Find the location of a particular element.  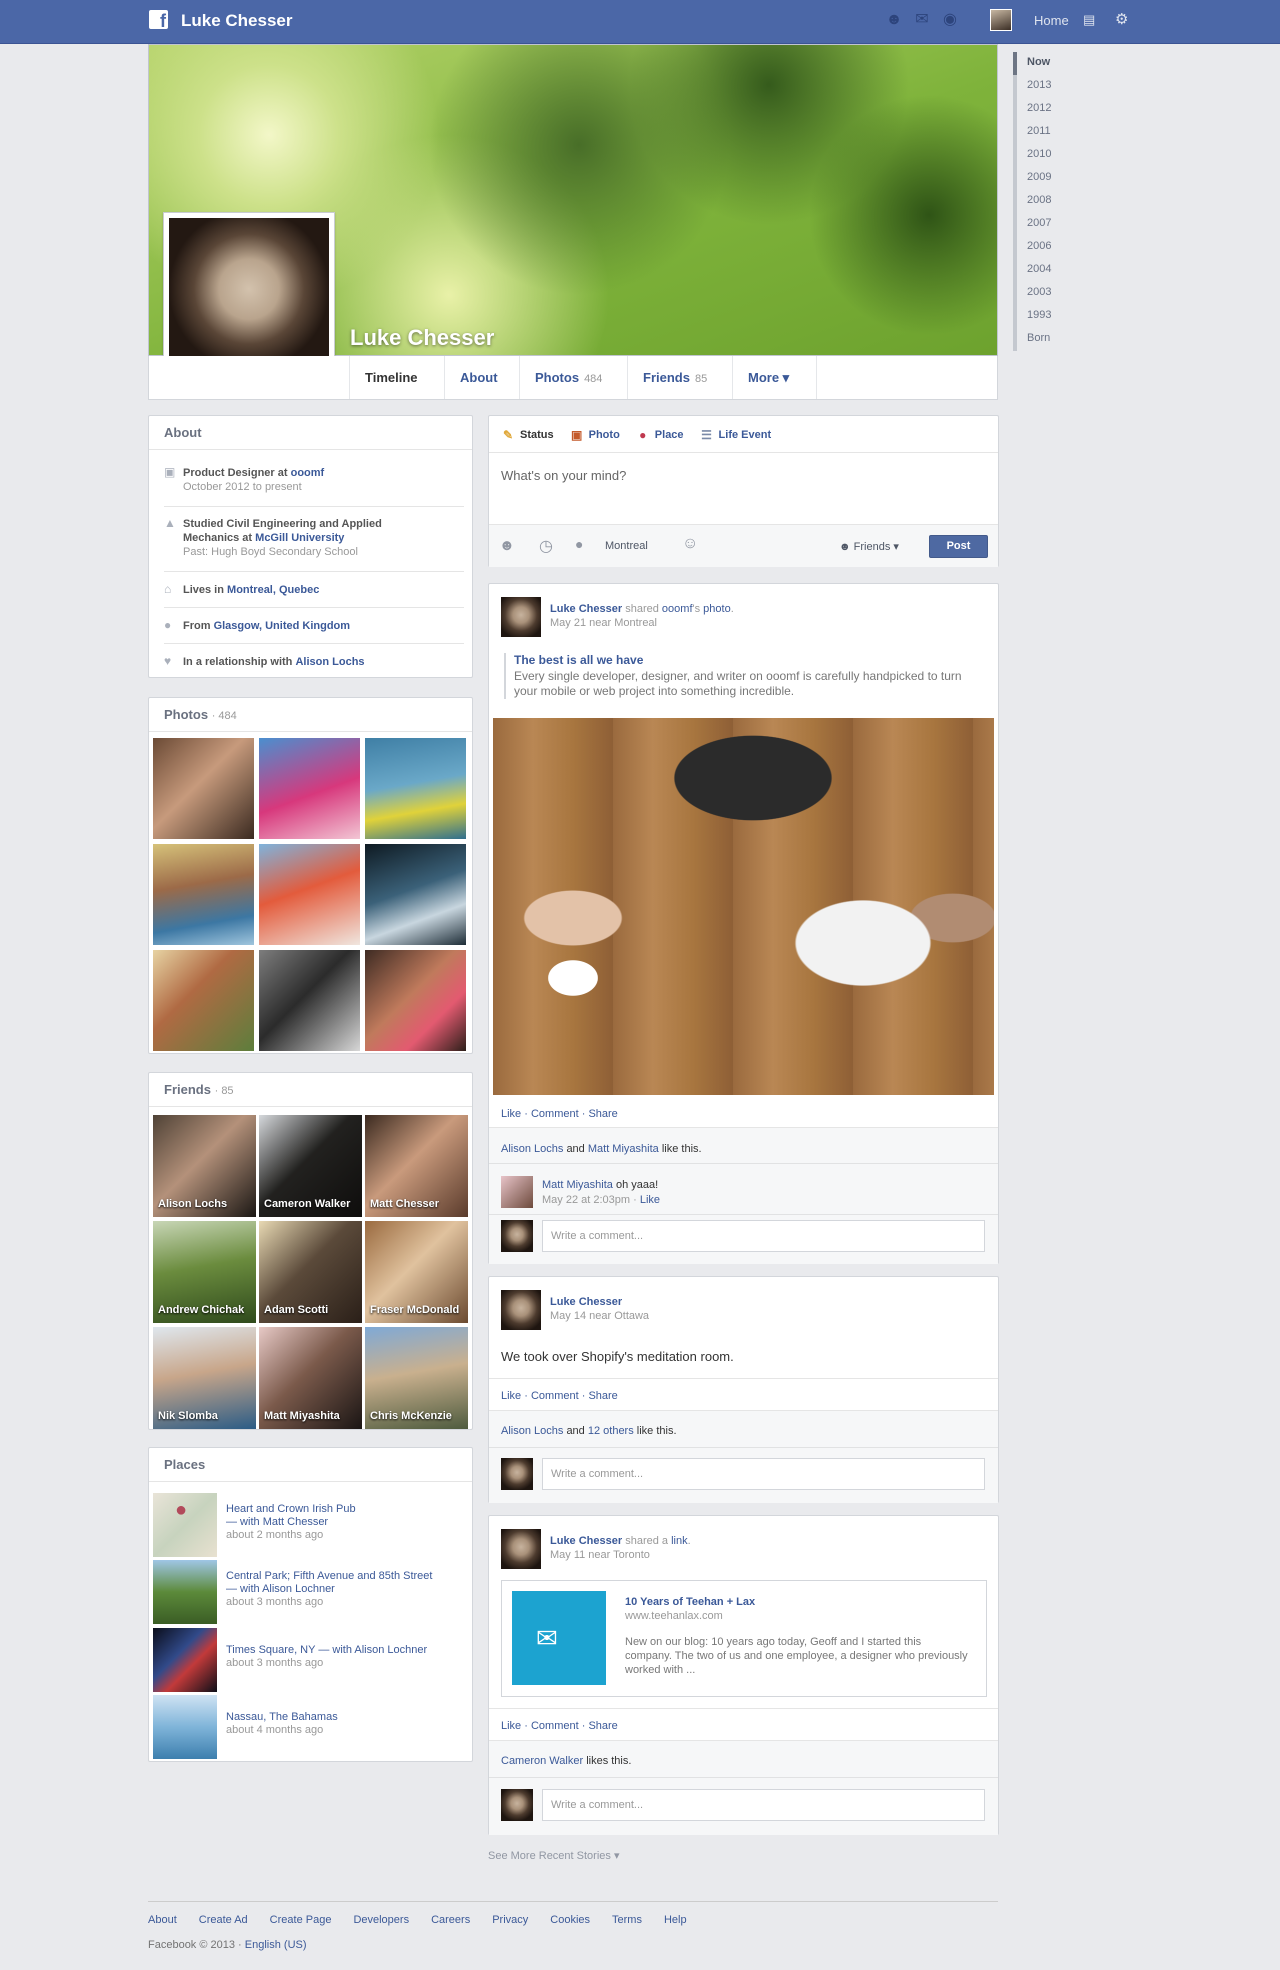

liker-link: Matt Miyashita is located at coordinates (623, 1149).